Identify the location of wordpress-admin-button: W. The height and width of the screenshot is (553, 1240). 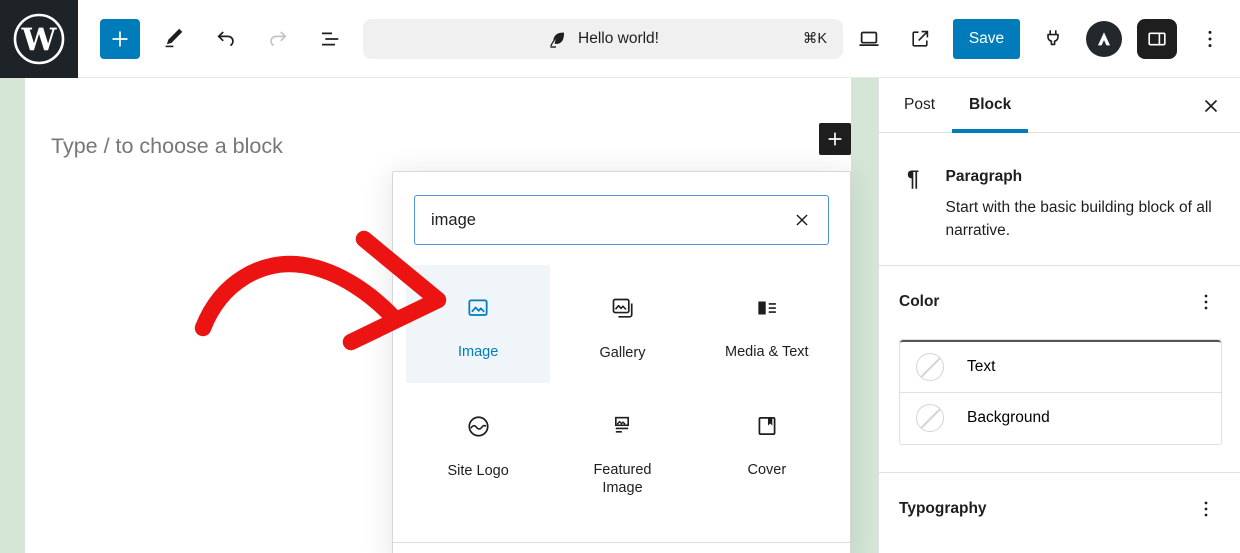
(39, 39).